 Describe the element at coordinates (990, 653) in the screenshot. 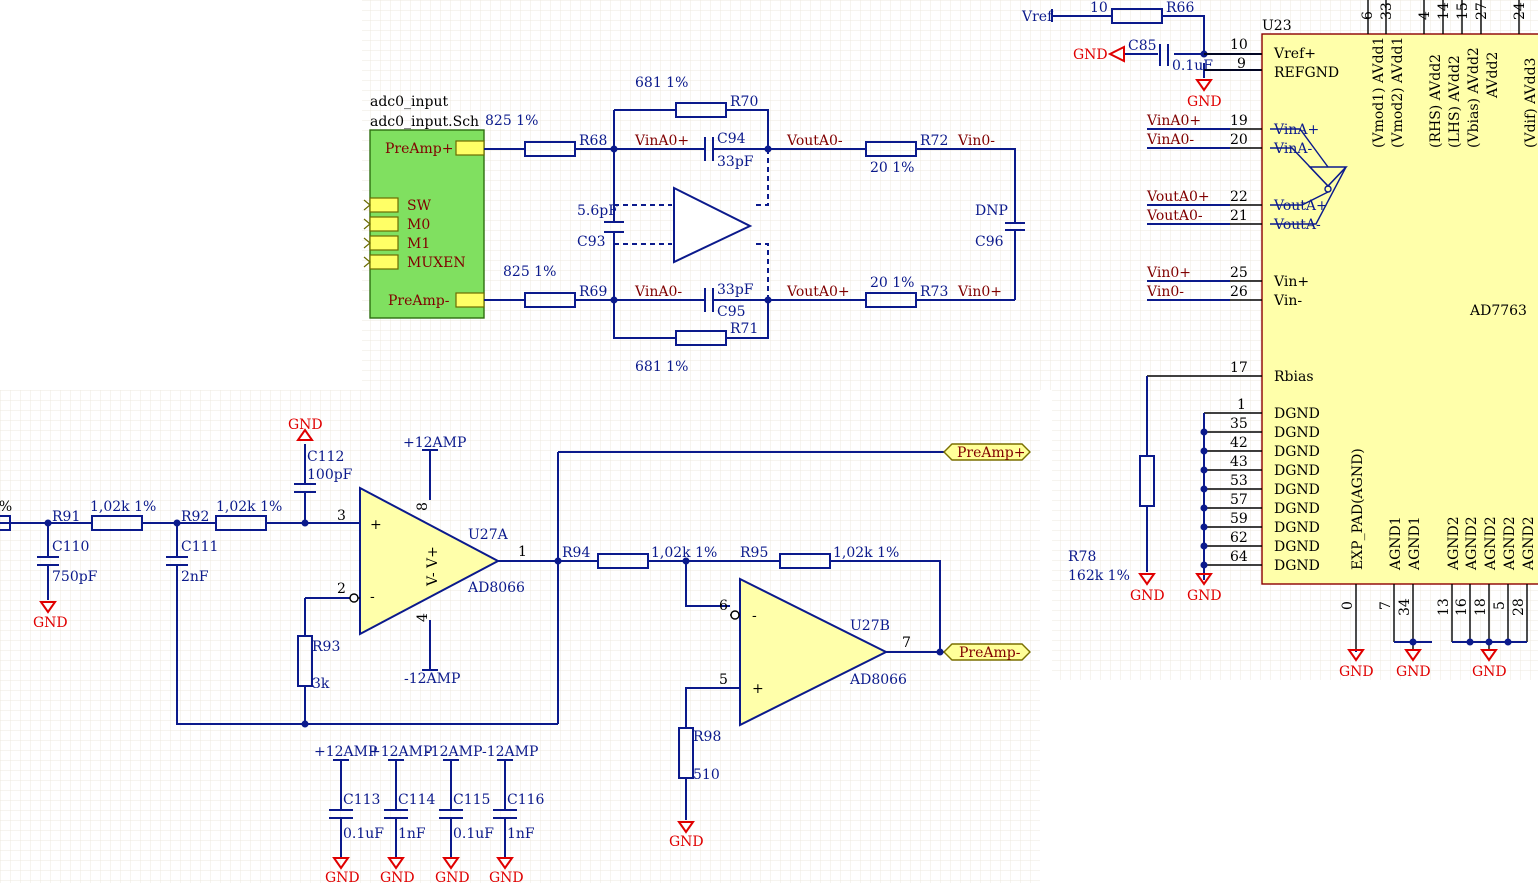

I see `port-label: PreAmp-` at that location.